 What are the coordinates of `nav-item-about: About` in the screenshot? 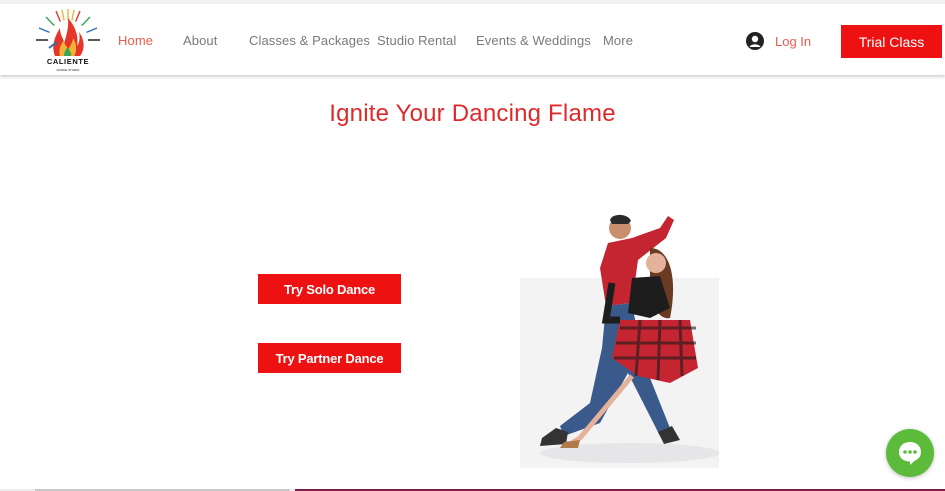 It's located at (200, 40).